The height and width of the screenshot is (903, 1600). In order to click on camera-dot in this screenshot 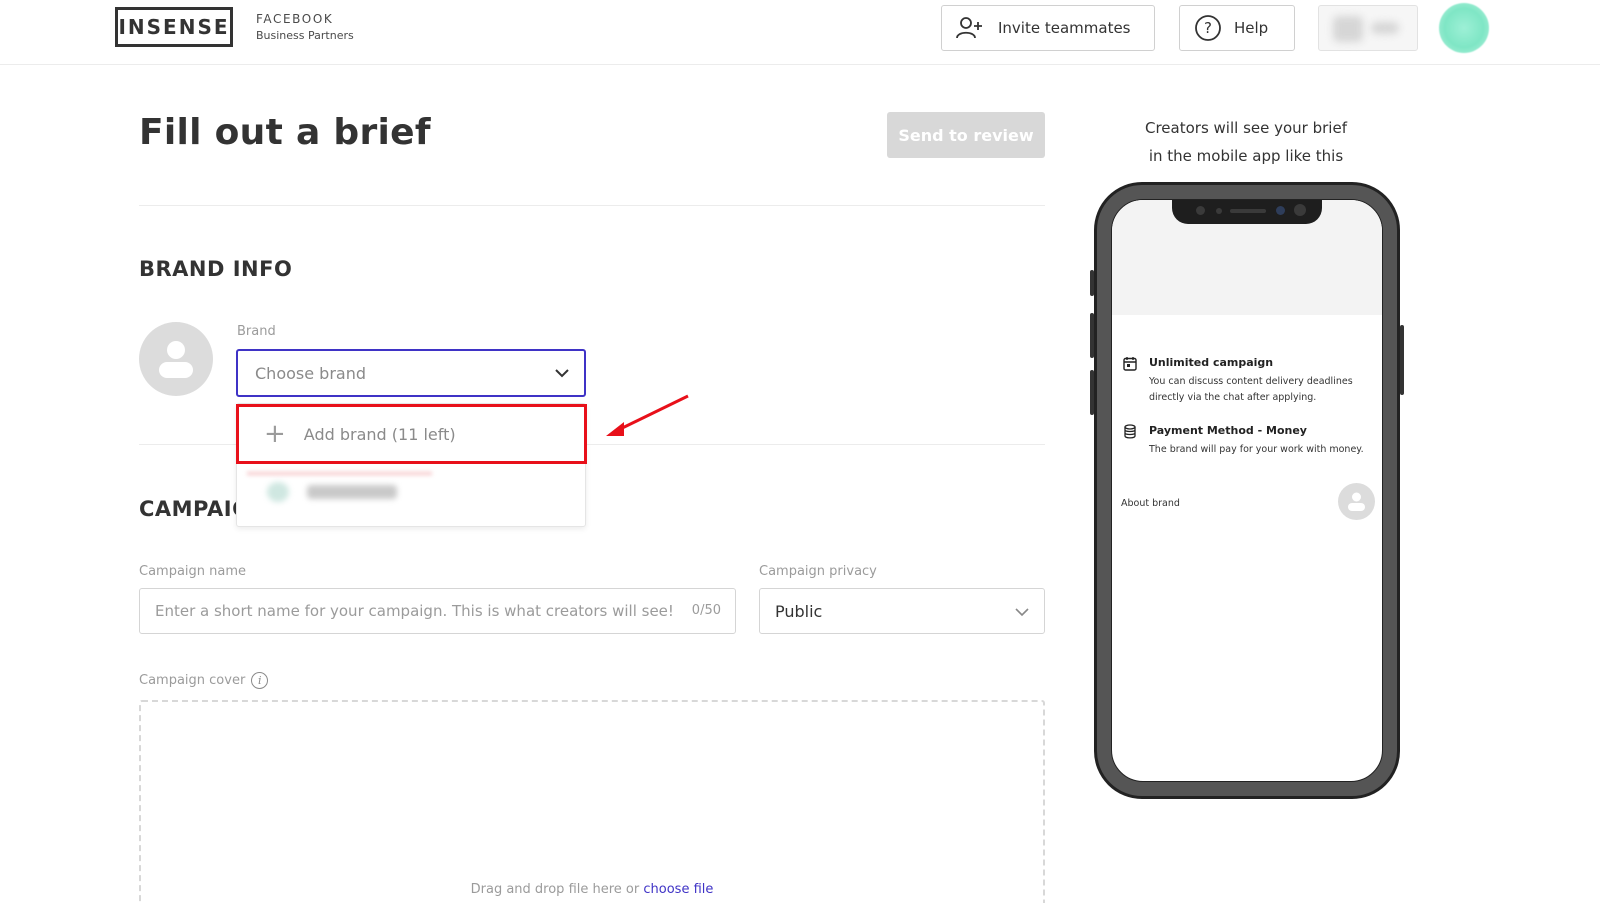, I will do `click(1200, 210)`.